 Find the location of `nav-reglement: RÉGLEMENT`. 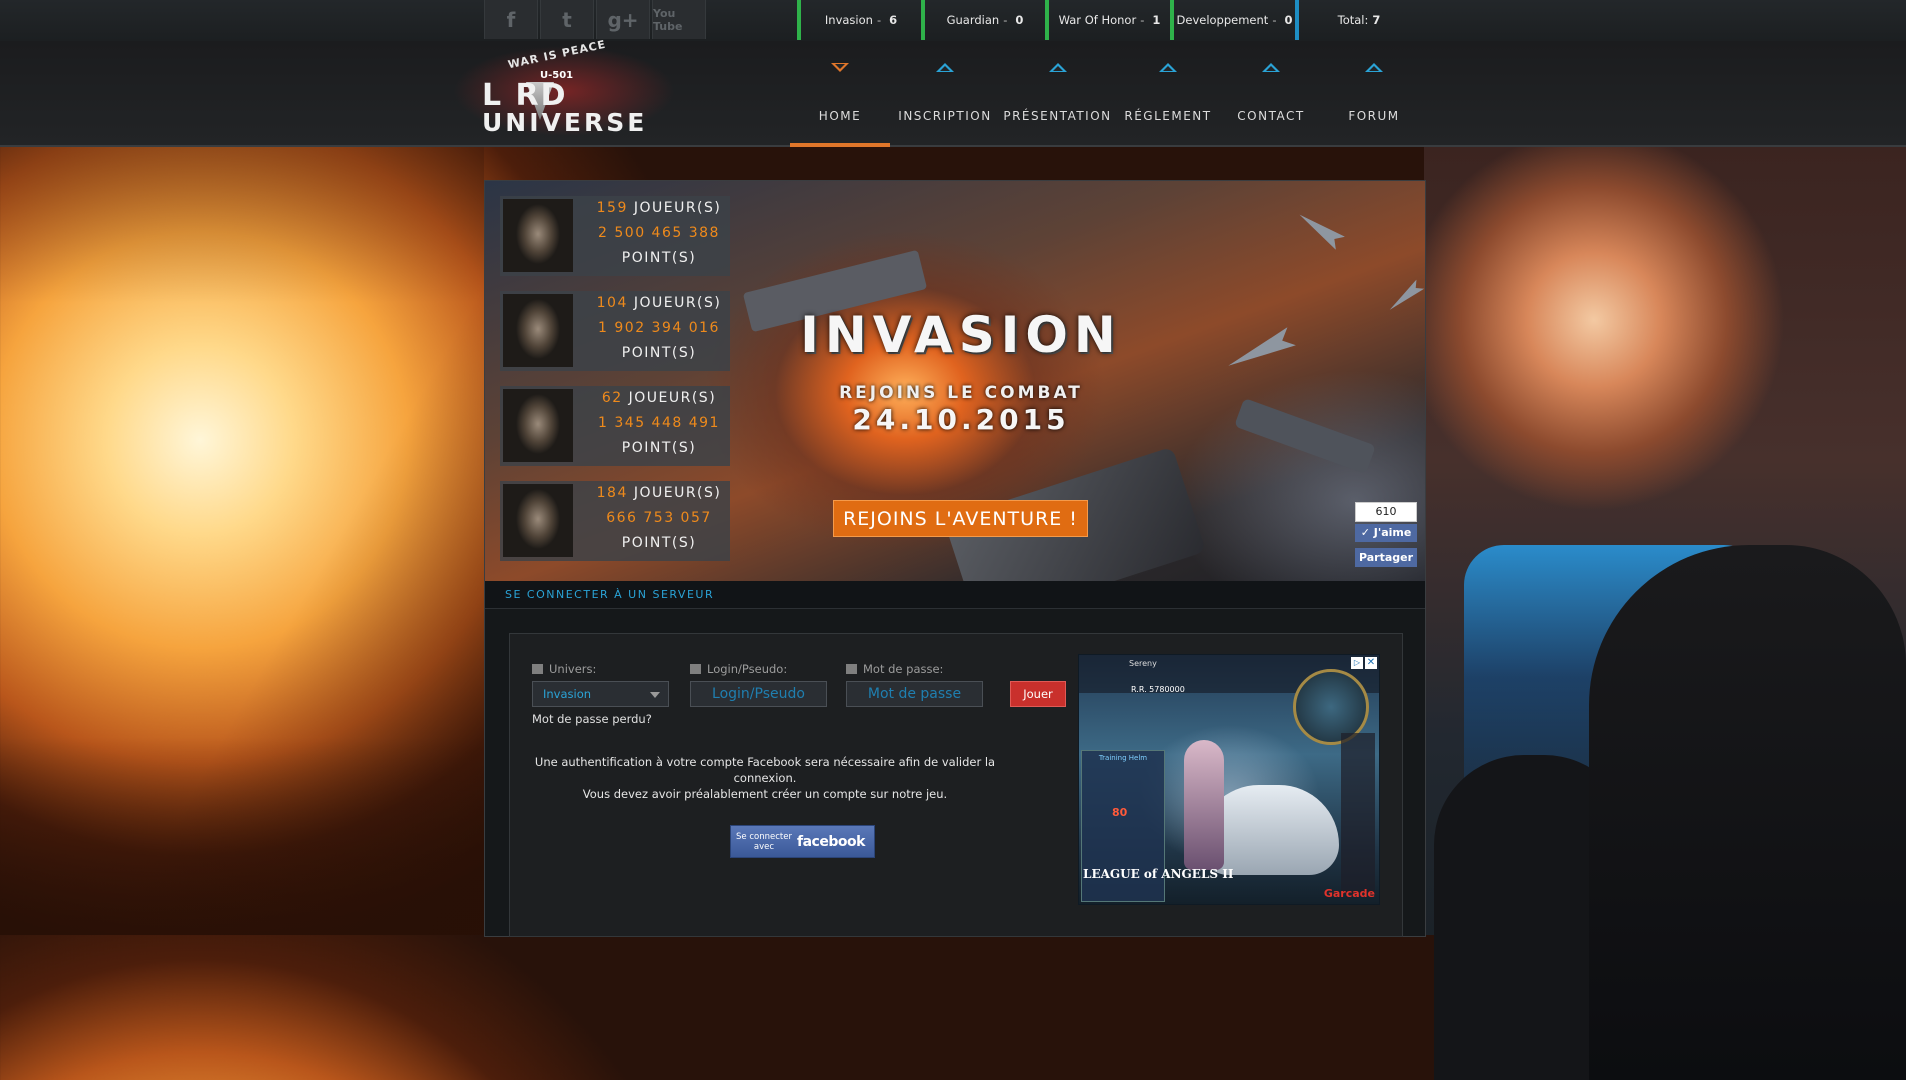

nav-reglement: RÉGLEMENT is located at coordinates (1168, 93).